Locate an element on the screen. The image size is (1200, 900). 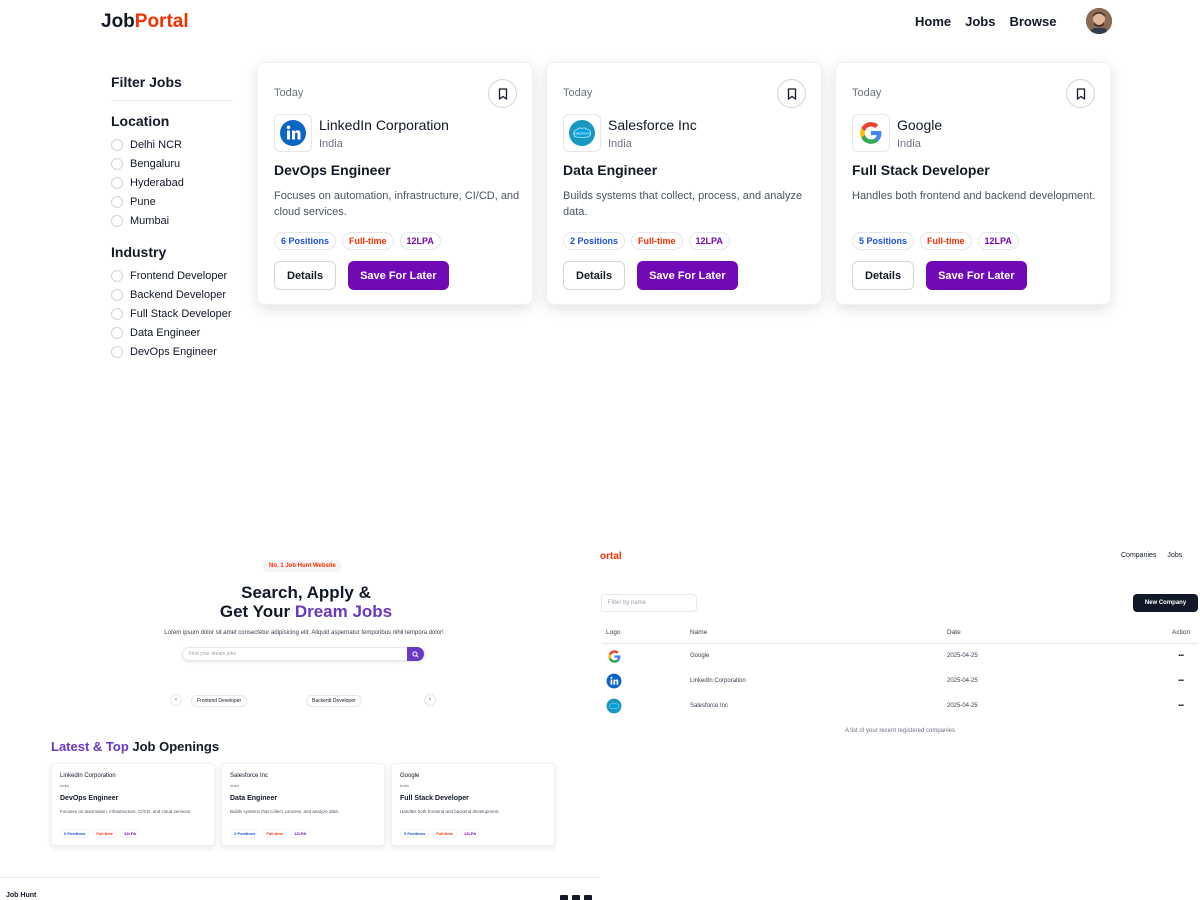
user-avatar is located at coordinates (1099, 21).